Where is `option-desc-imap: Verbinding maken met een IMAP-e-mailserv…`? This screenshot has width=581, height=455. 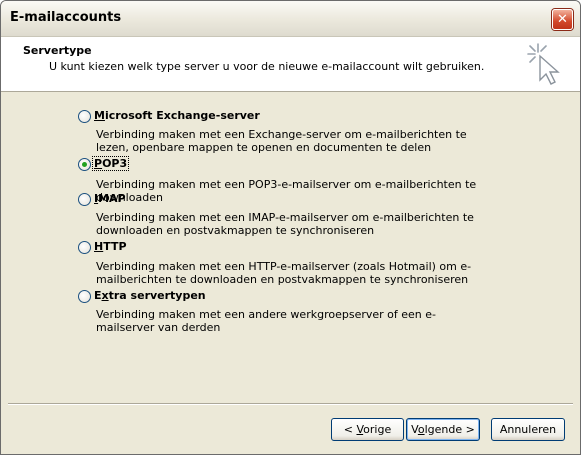
option-desc-imap: Verbinding maken met een IMAP-e-mailserv… is located at coordinates (285, 224).